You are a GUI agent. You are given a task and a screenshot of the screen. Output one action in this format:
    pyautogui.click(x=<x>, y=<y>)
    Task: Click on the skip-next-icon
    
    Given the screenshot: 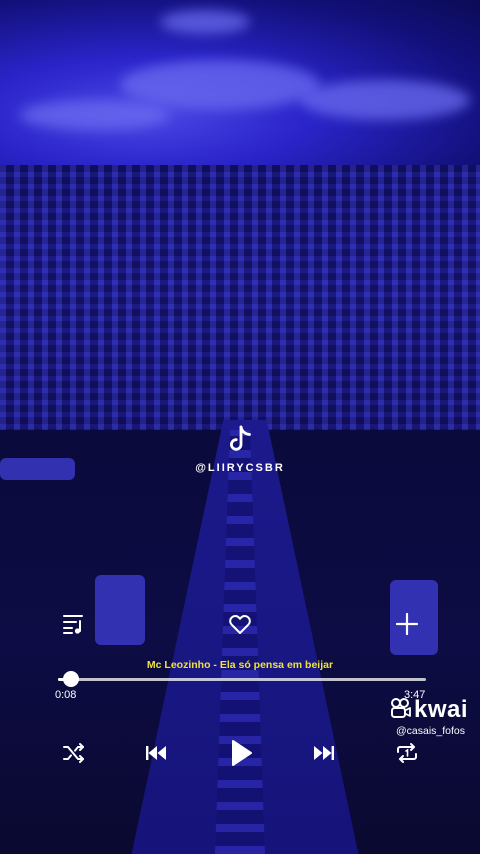 What is the action you would take?
    pyautogui.click(x=324, y=755)
    